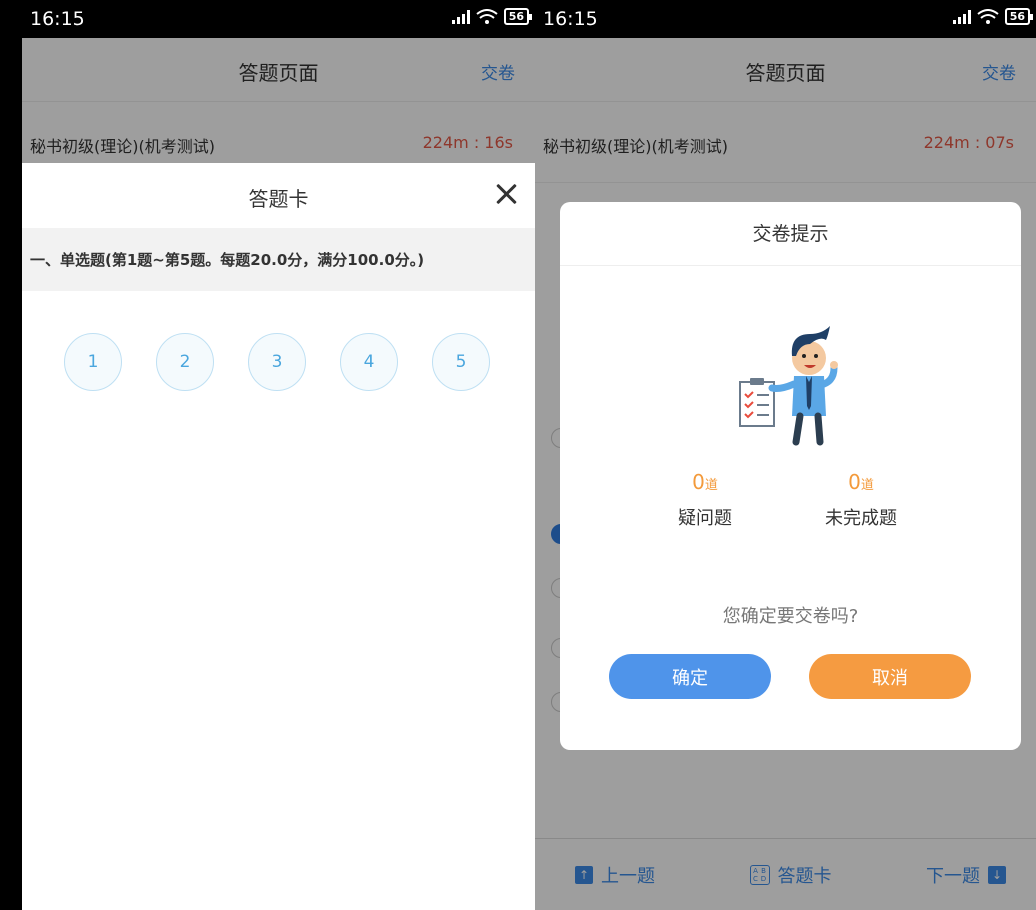 This screenshot has width=1036, height=910. Describe the element at coordinates (861, 482) in the screenshot. I see `unfinished-count: 0道` at that location.